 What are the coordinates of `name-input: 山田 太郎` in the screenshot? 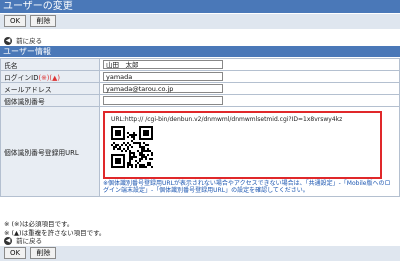 It's located at (163, 64).